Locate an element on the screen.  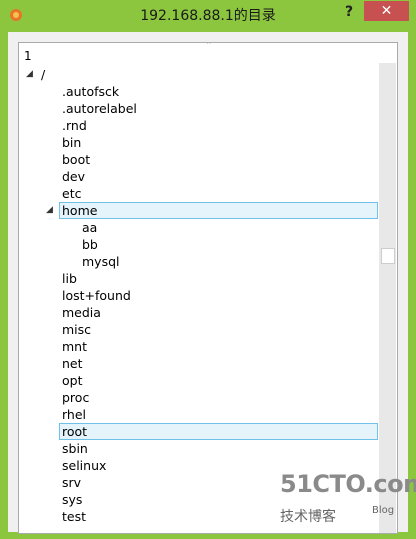
close-button: ✕ is located at coordinates (386, 11).